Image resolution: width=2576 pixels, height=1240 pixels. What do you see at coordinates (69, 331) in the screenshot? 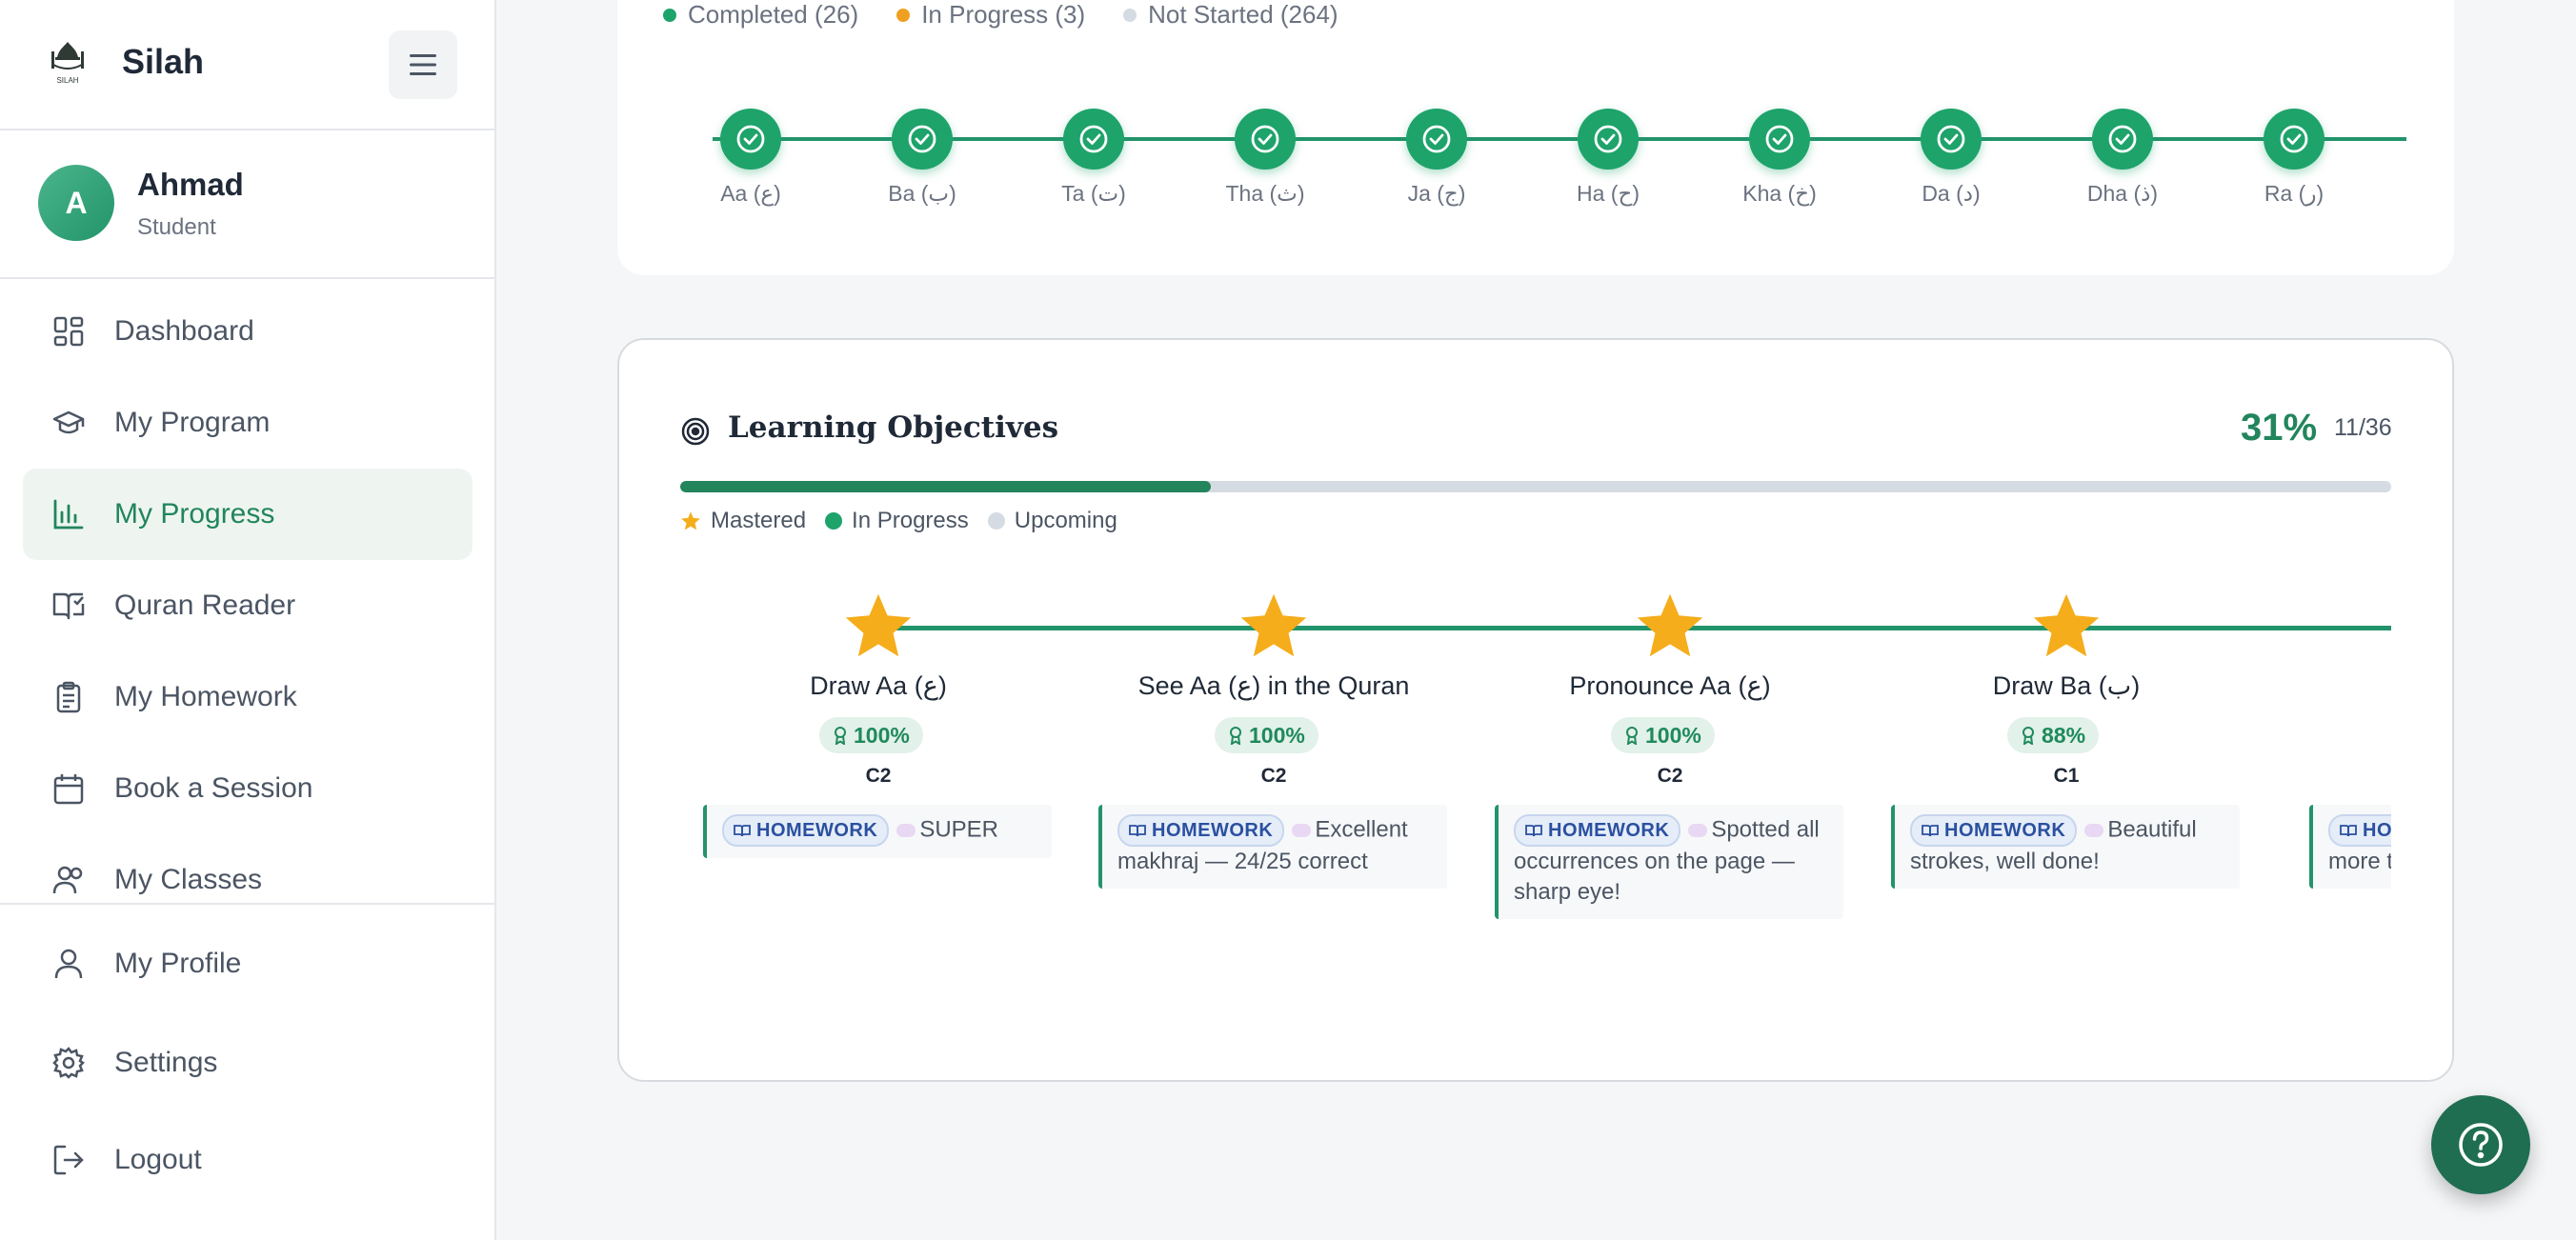
I see `dashboard-icon` at bounding box center [69, 331].